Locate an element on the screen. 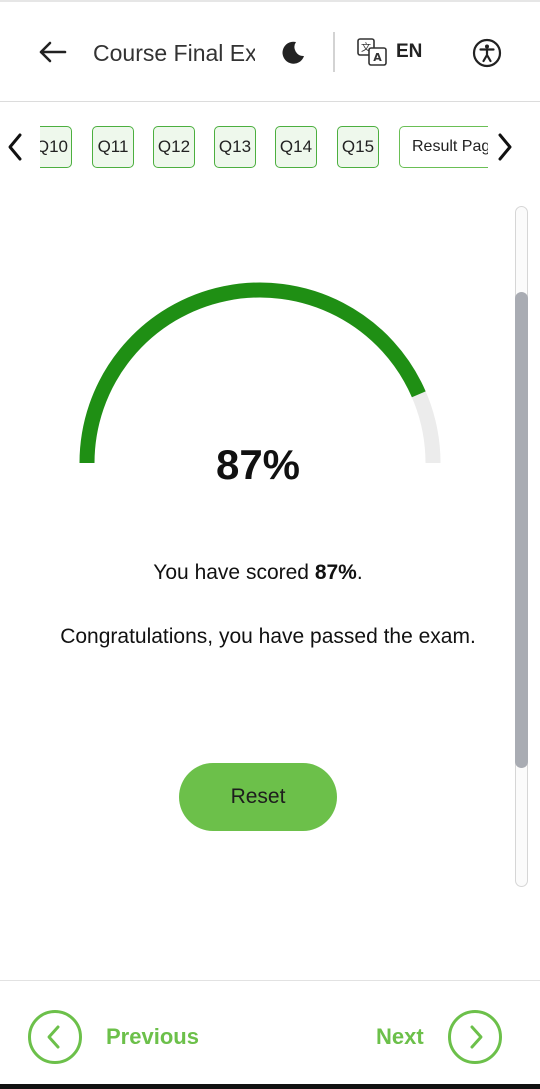  tabs-scroll-right-button is located at coordinates (505, 147).